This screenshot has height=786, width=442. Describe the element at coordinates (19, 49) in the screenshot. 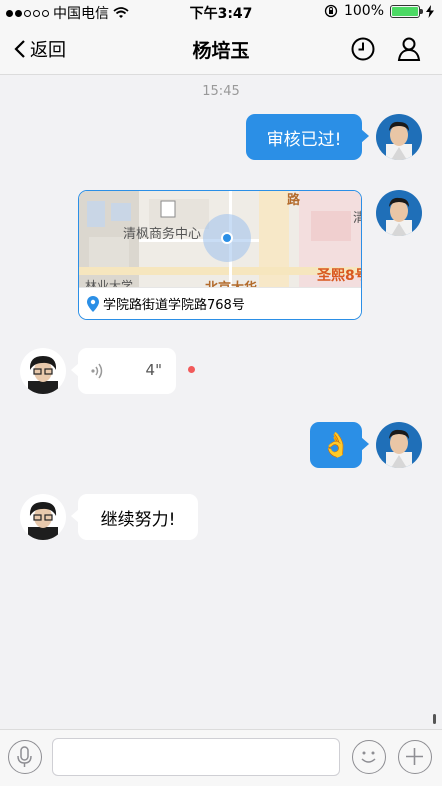

I see `chevron-left-icon` at that location.